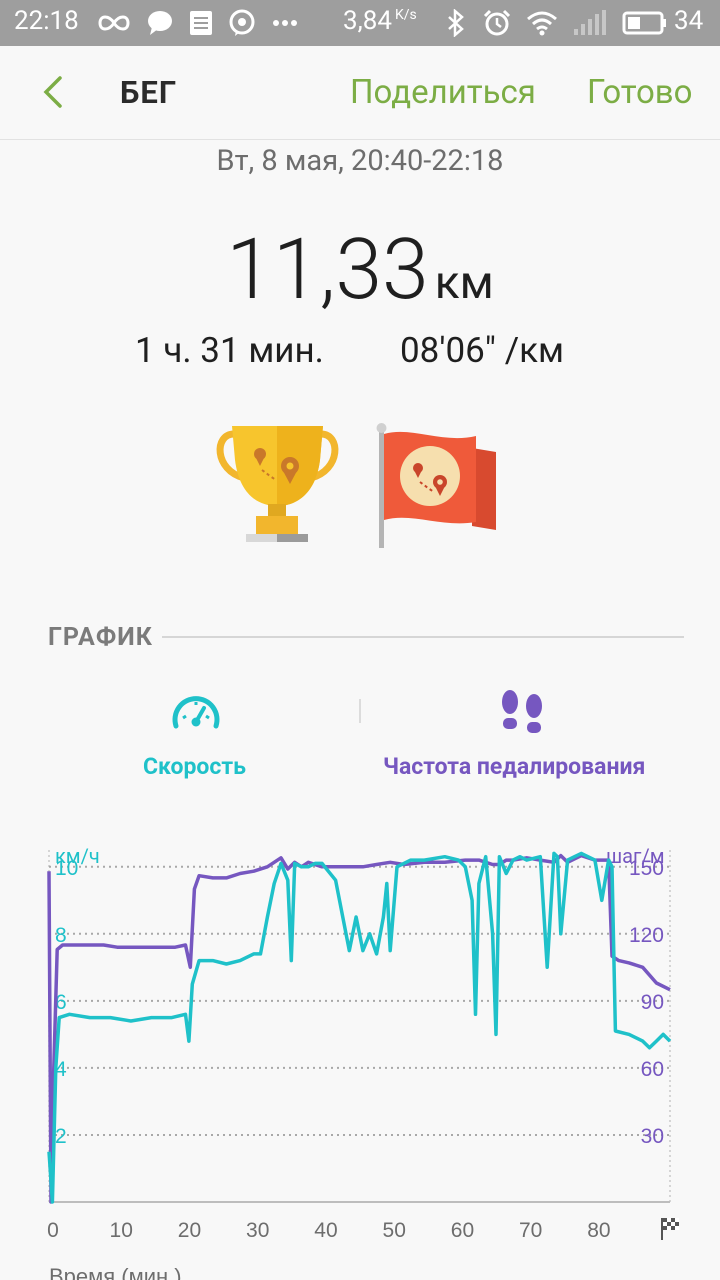  What do you see at coordinates (437, 485) in the screenshot?
I see `flag-icon` at bounding box center [437, 485].